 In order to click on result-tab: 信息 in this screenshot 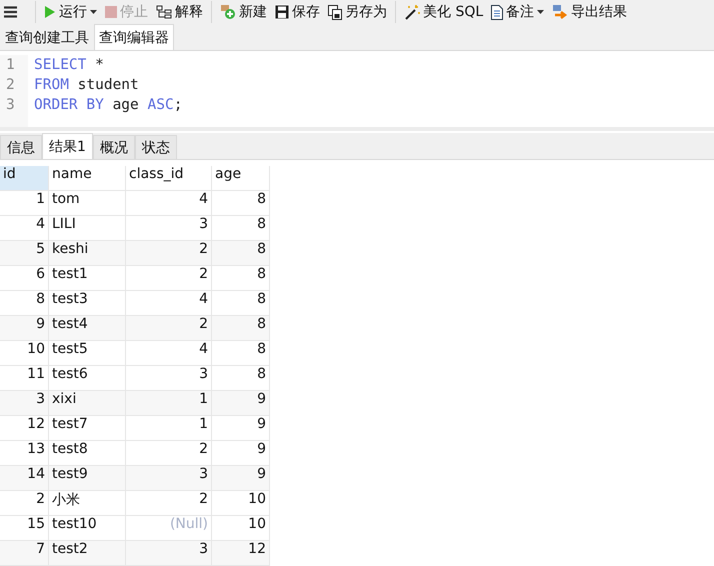, I will do `click(21, 147)`.